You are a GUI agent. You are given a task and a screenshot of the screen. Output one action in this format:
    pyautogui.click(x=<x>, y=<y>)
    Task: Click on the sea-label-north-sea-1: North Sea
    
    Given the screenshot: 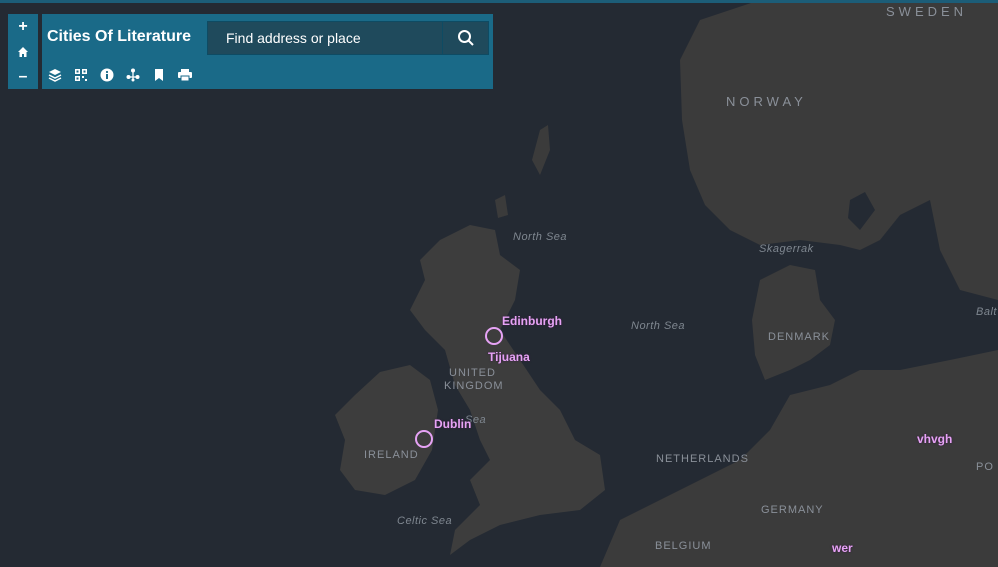 What is the action you would take?
    pyautogui.click(x=540, y=237)
    